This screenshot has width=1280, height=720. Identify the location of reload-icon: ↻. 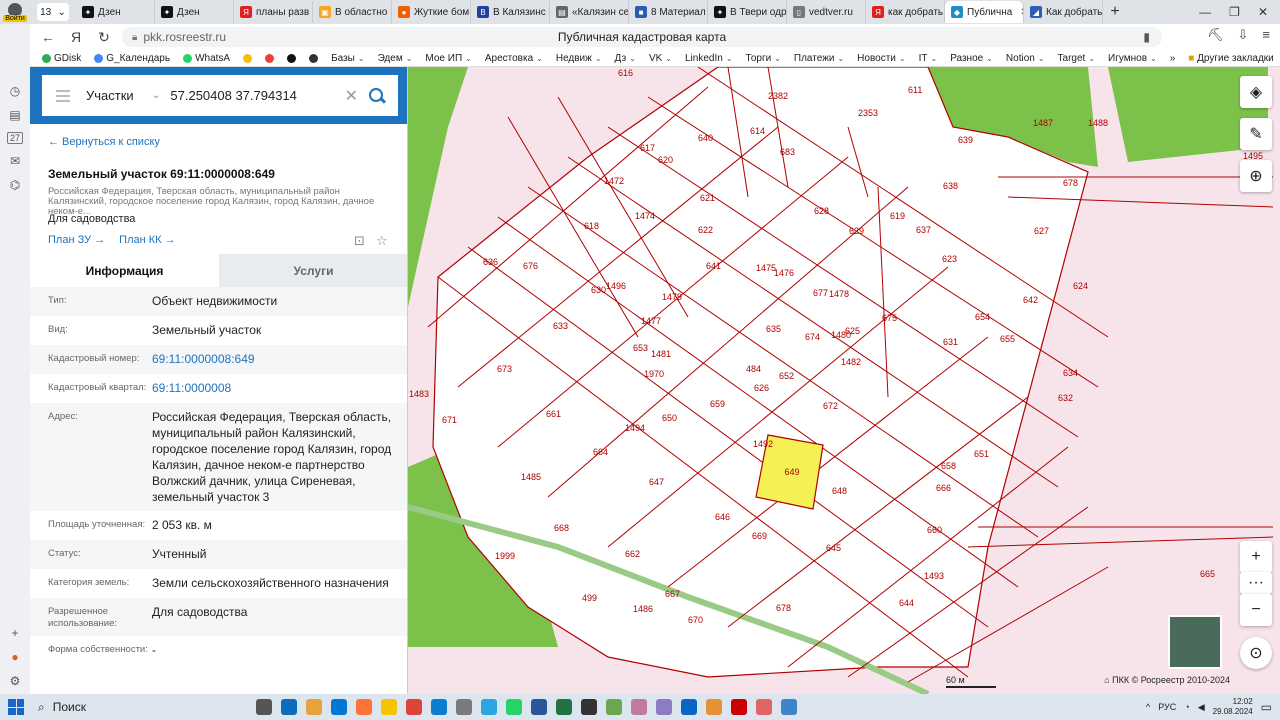
(104, 37).